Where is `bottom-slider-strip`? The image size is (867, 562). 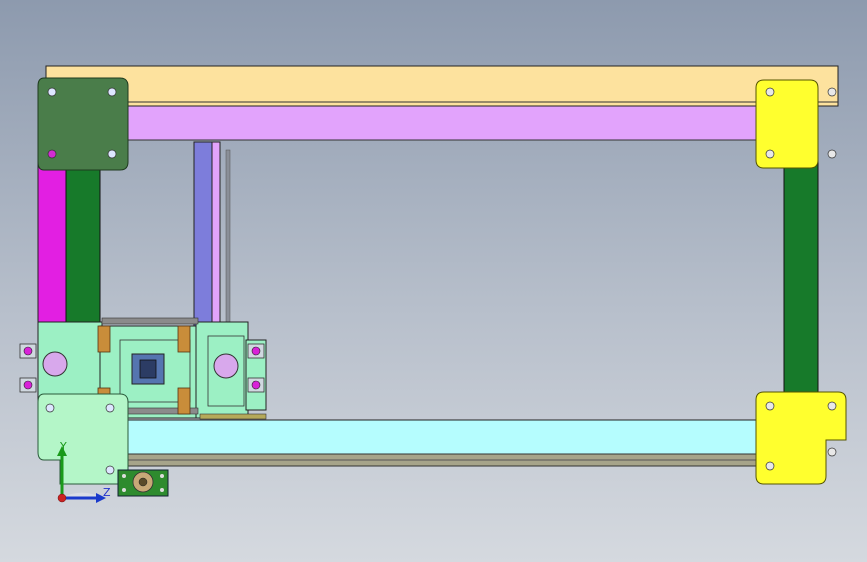
bottom-slider-strip is located at coordinates (233, 416).